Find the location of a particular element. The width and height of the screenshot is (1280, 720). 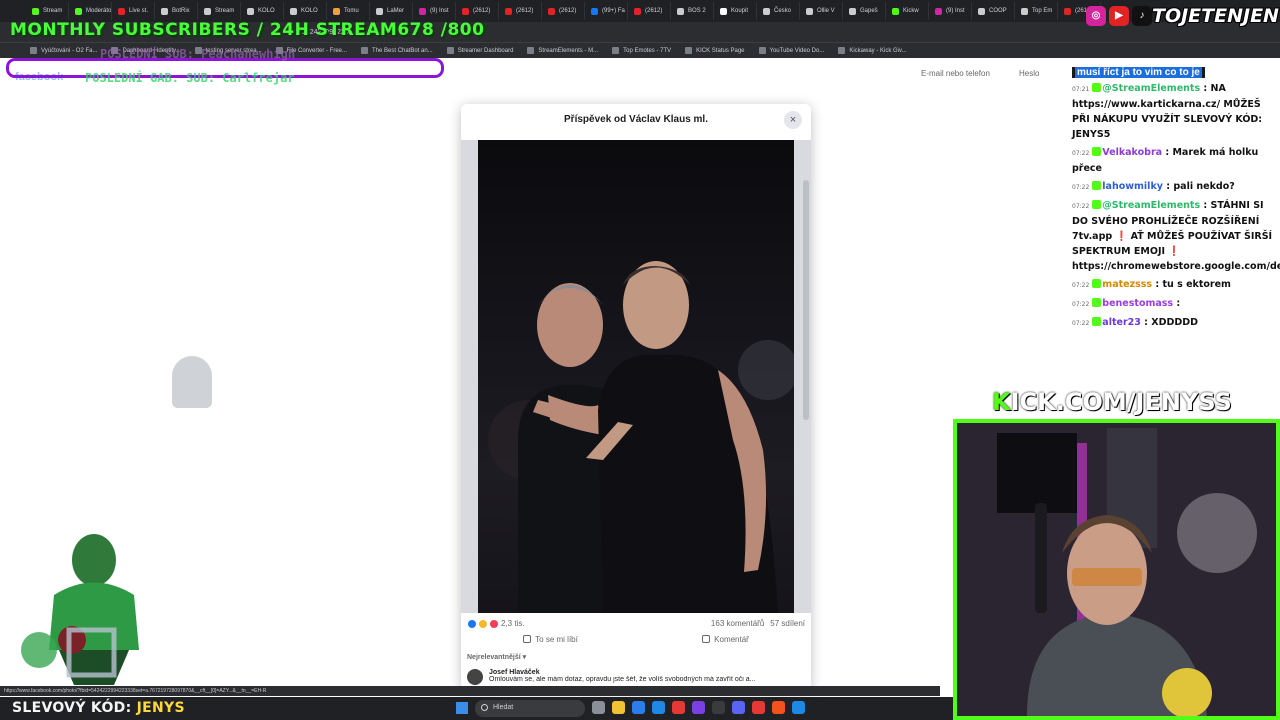

browser-tab: Ollie V is located at coordinates (821, 11).